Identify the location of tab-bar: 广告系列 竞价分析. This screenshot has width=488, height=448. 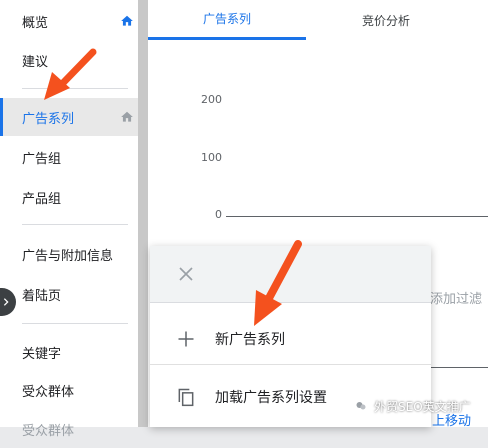
(318, 20).